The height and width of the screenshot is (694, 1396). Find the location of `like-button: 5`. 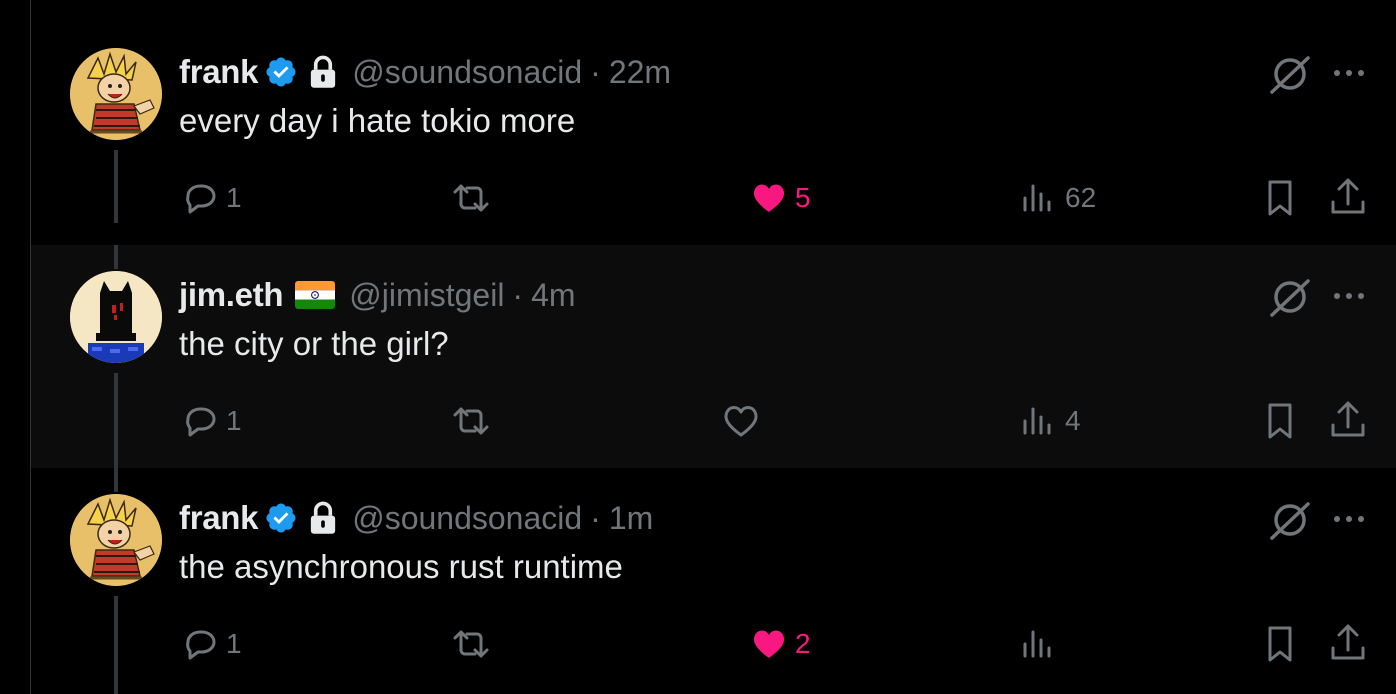

like-button: 5 is located at coordinates (780, 198).